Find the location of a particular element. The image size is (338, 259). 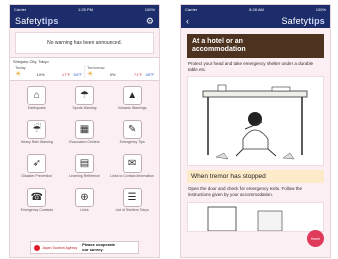

tile-label: Earthquake is located at coordinates (36, 108).